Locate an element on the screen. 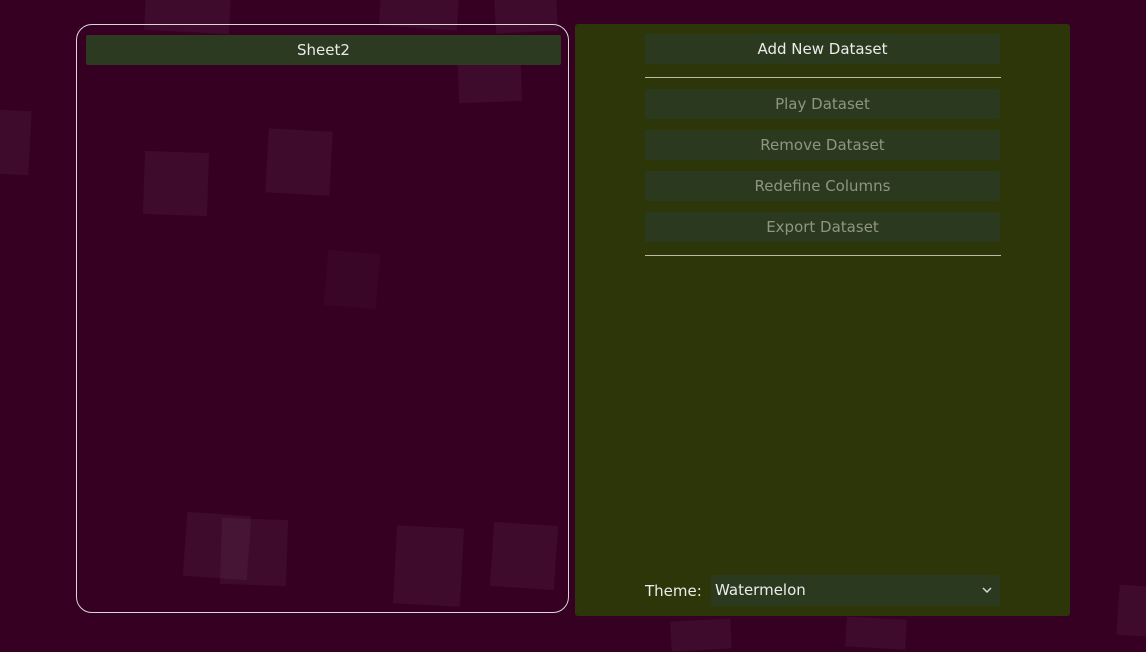  export-dataset-button: Export Dataset is located at coordinates (822, 227).